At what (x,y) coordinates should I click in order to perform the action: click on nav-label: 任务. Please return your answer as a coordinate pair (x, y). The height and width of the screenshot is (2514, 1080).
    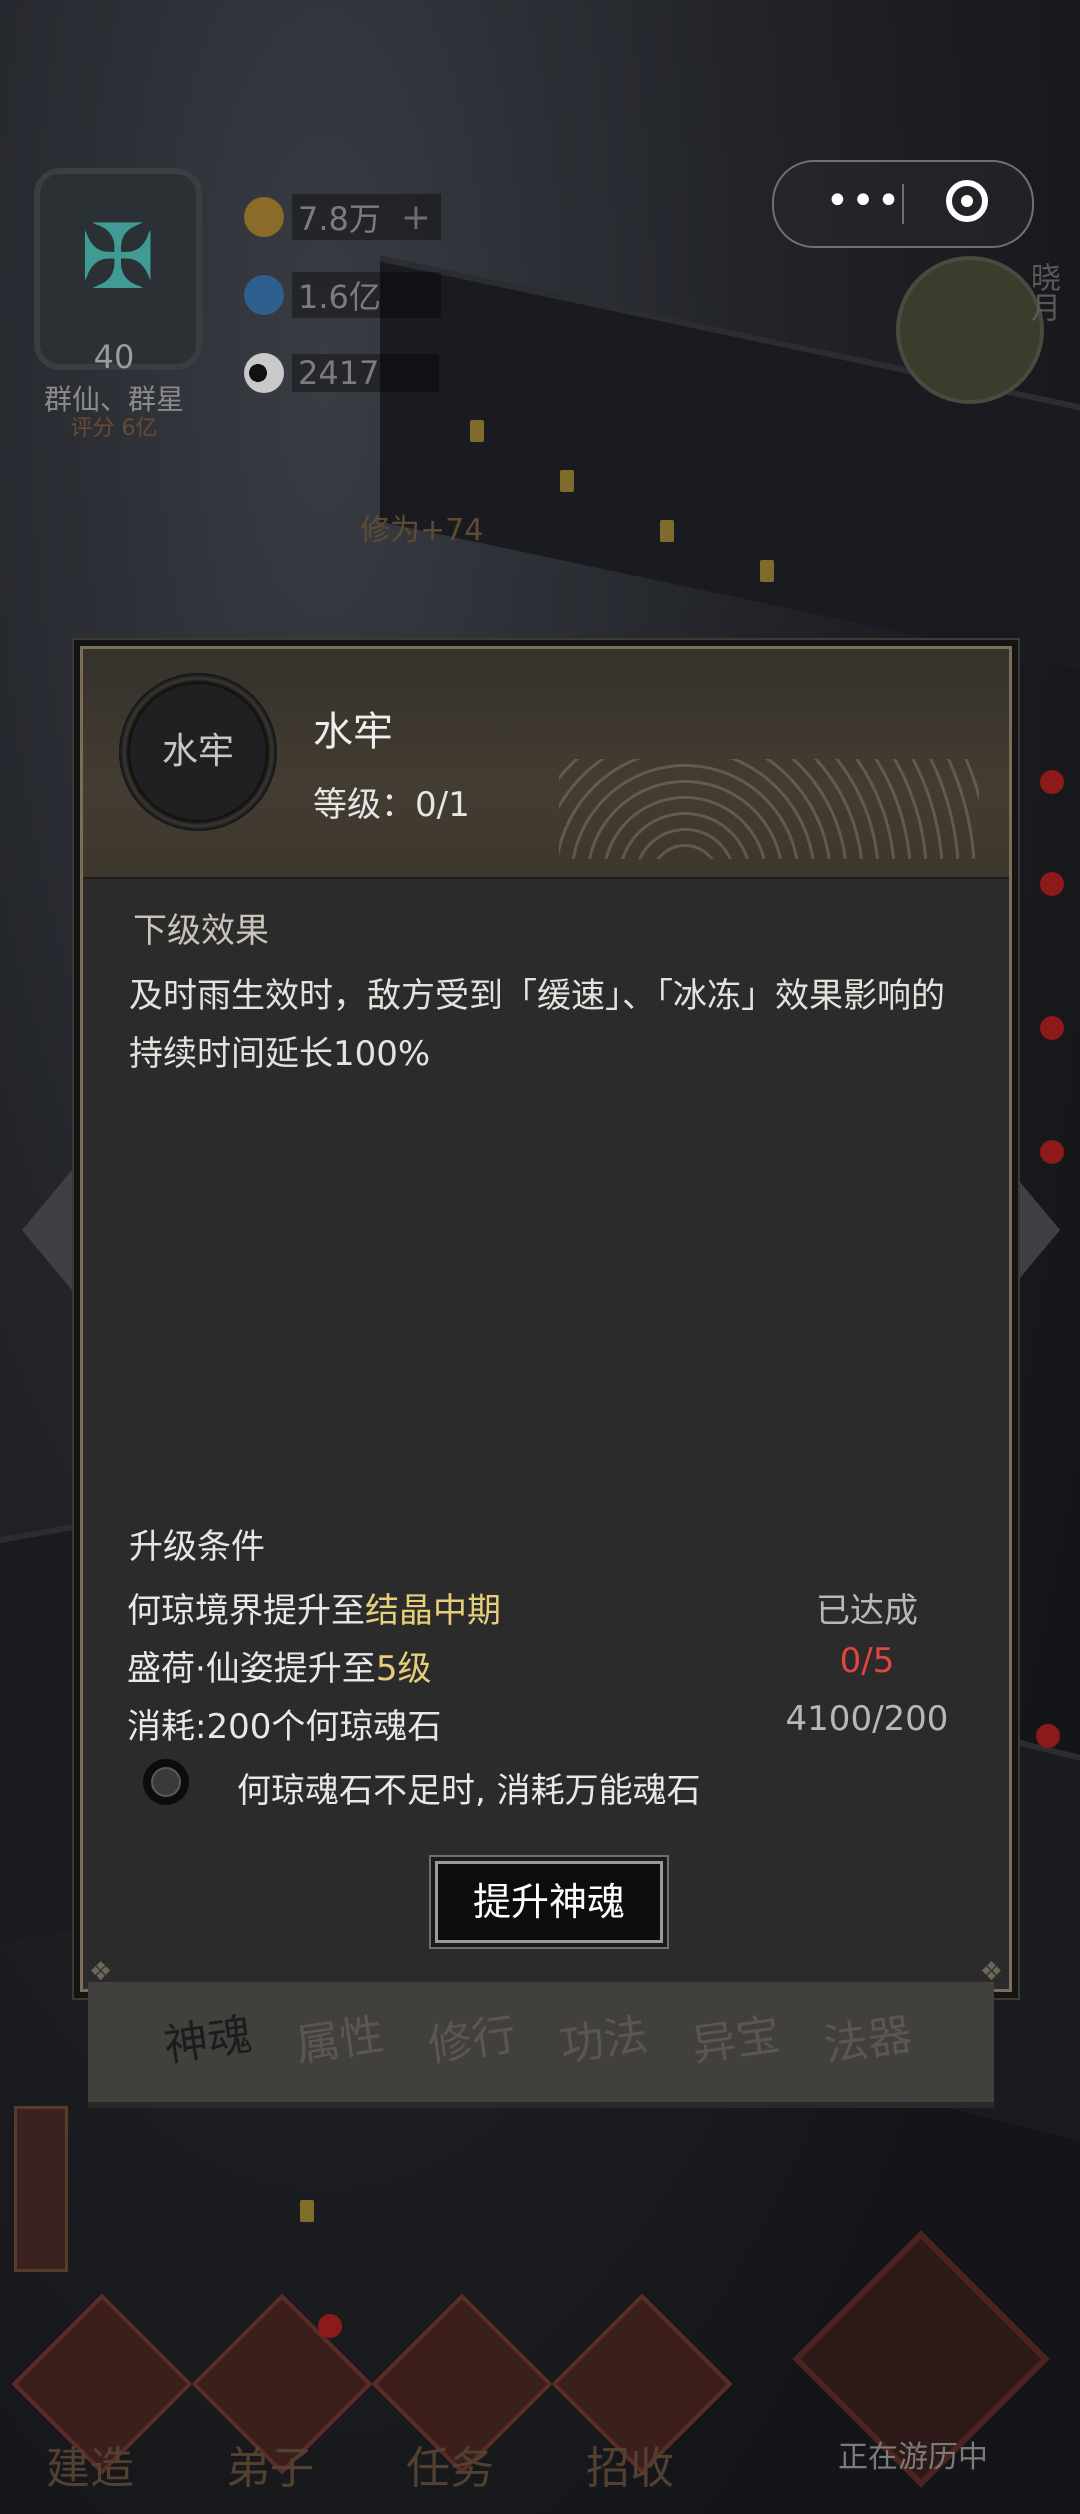
    Looking at the image, I should click on (450, 2468).